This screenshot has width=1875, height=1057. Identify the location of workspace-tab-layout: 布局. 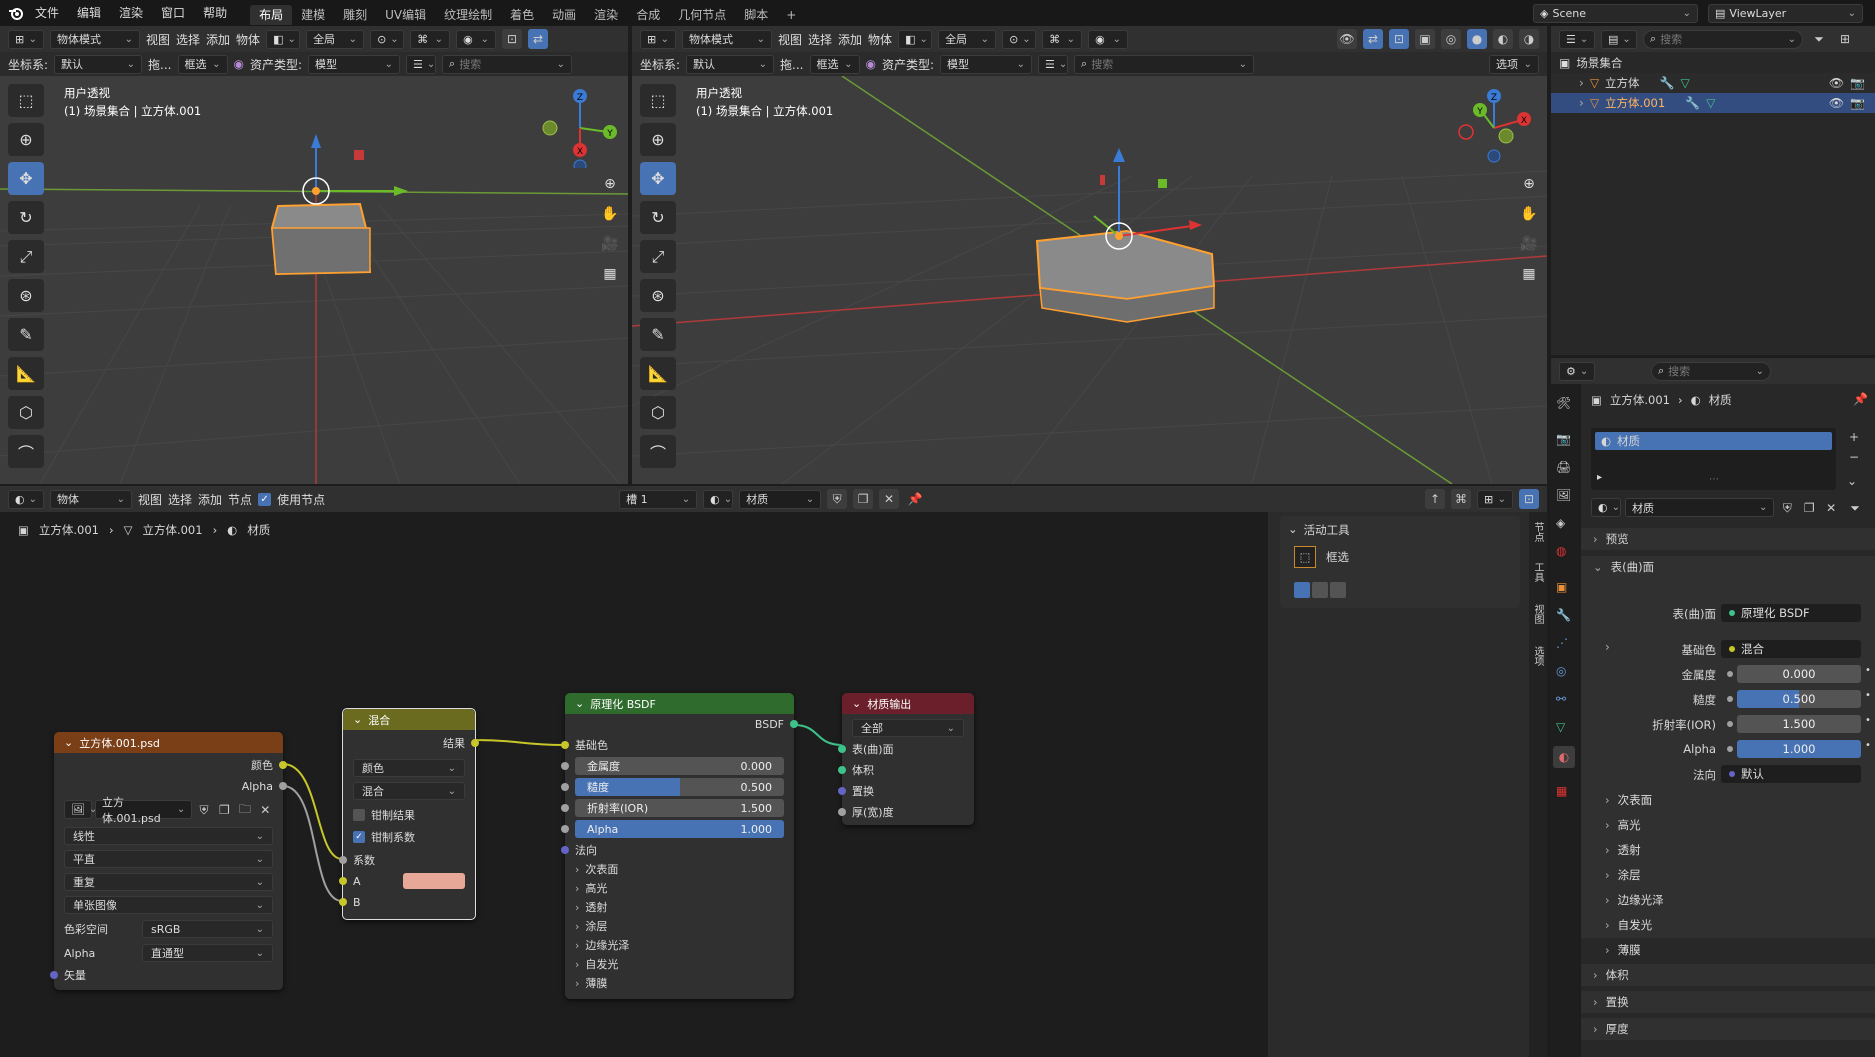
(271, 14).